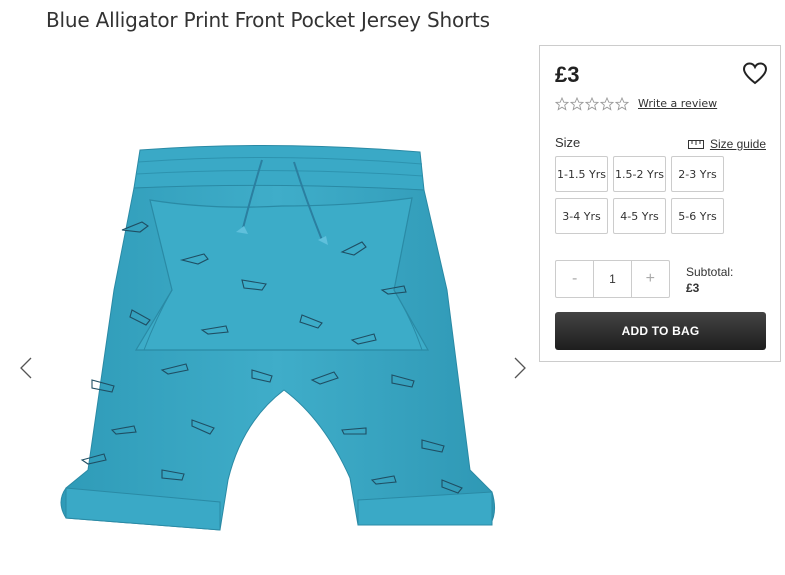 The image size is (785, 575). What do you see at coordinates (650, 279) in the screenshot?
I see `quantity-increase-button: +` at bounding box center [650, 279].